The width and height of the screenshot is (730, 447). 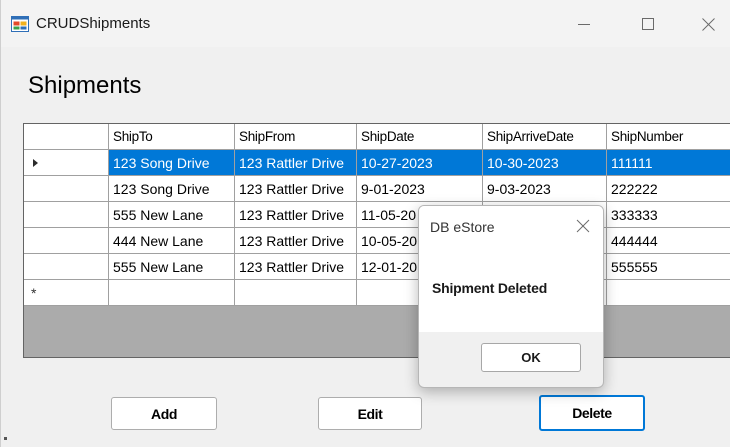 I want to click on dialog-message: Shipment Deleted, so click(x=490, y=288).